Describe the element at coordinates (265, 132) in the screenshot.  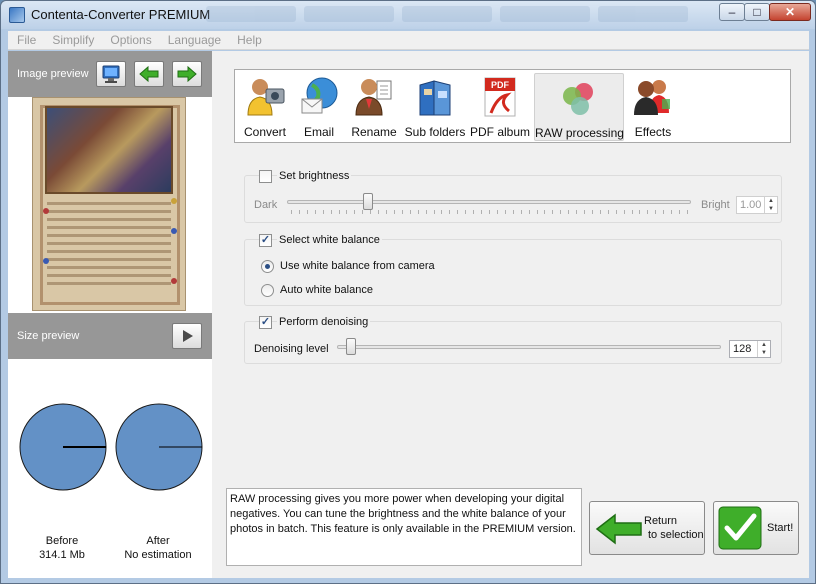
I see `tool-convert-label: Convert` at that location.